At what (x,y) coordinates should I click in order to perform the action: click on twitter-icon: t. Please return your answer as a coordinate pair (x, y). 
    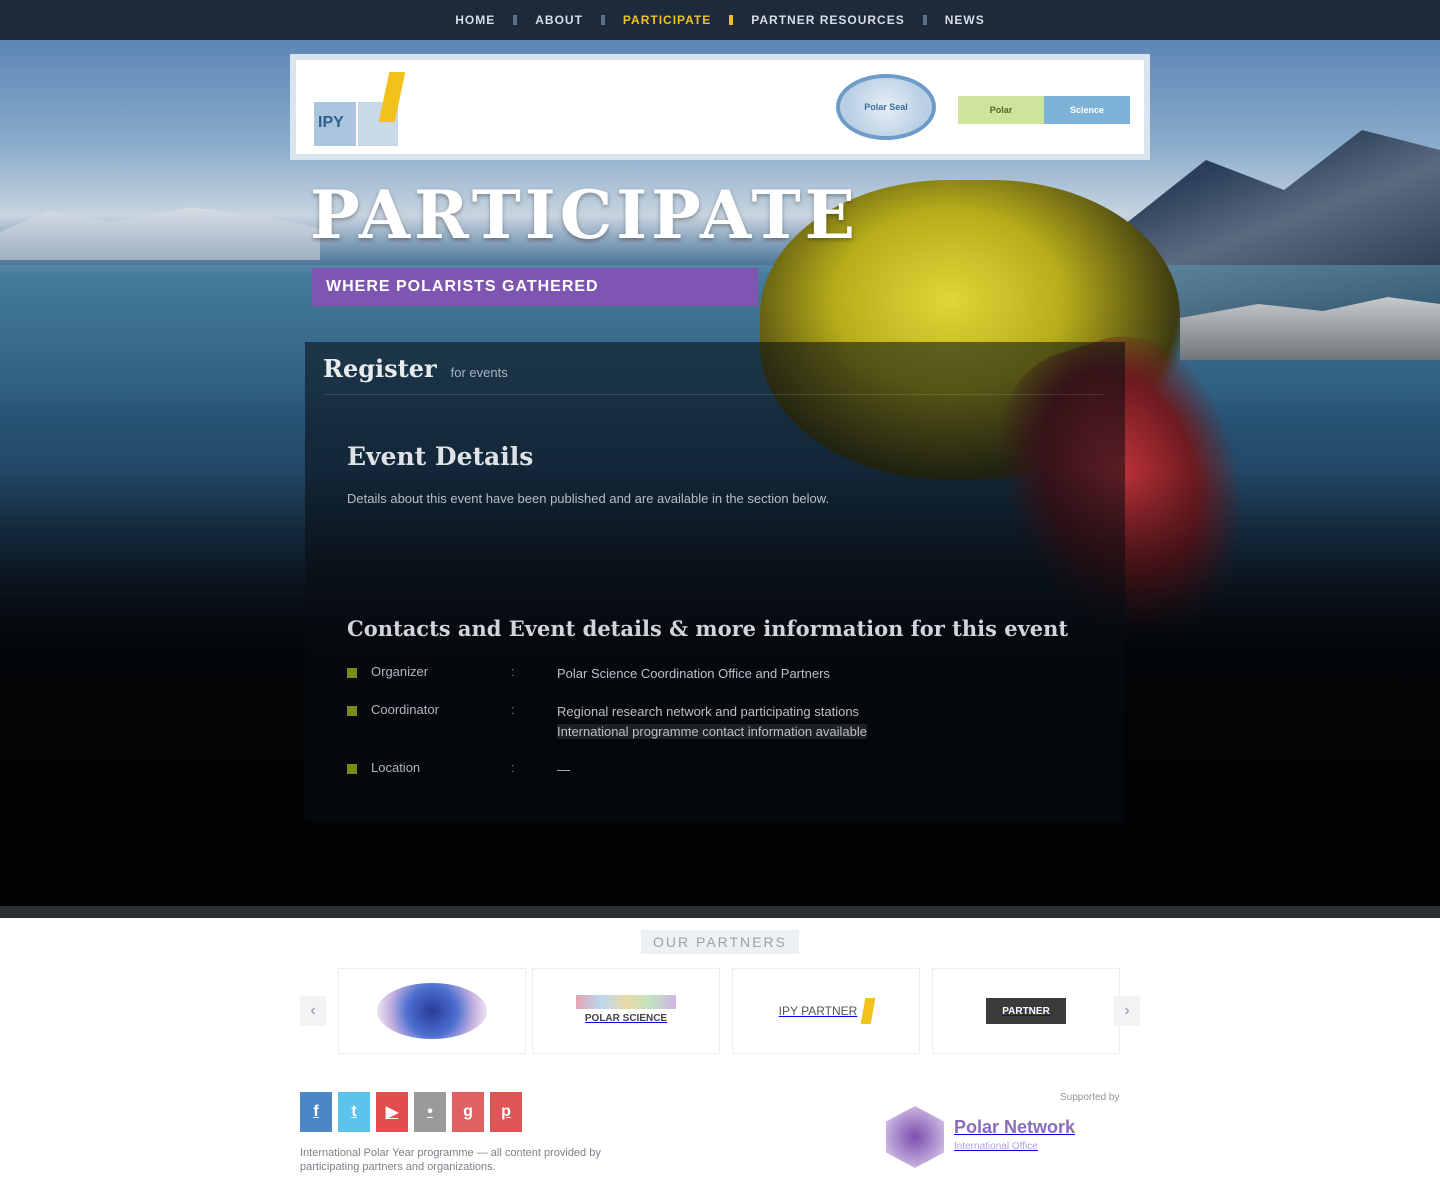
    Looking at the image, I should click on (354, 1112).